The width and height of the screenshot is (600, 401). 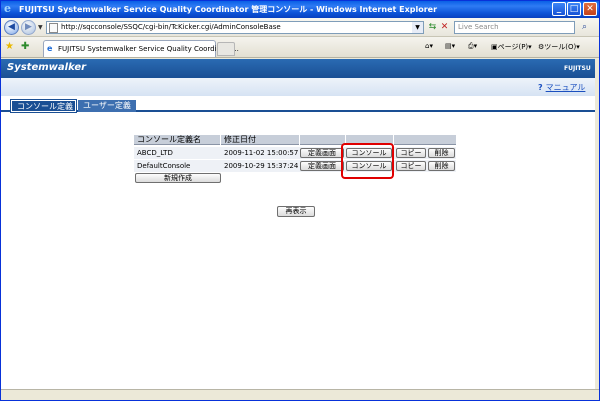 What do you see at coordinates (7, 8) in the screenshot?
I see `ie-icon: e` at bounding box center [7, 8].